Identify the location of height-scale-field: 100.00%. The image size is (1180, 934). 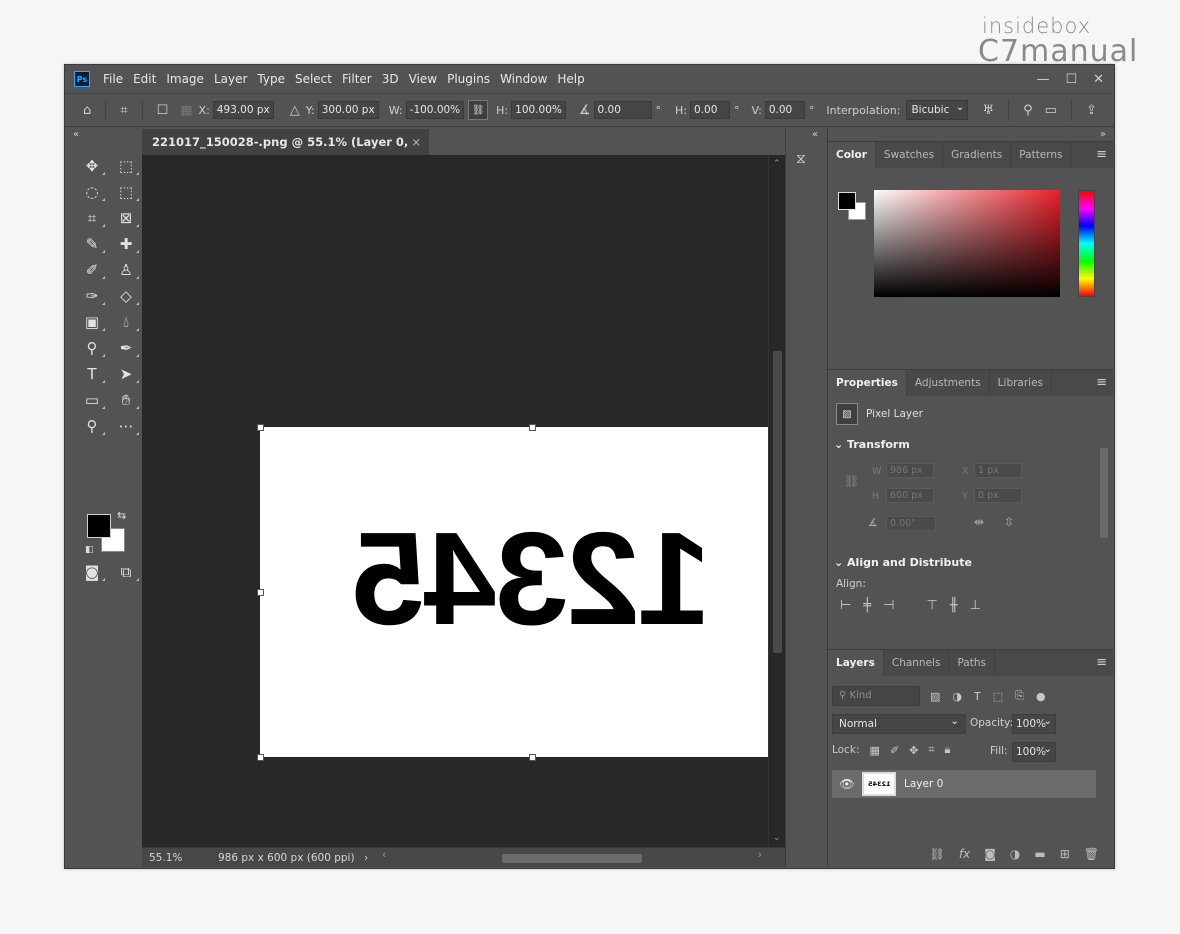
(538, 110).